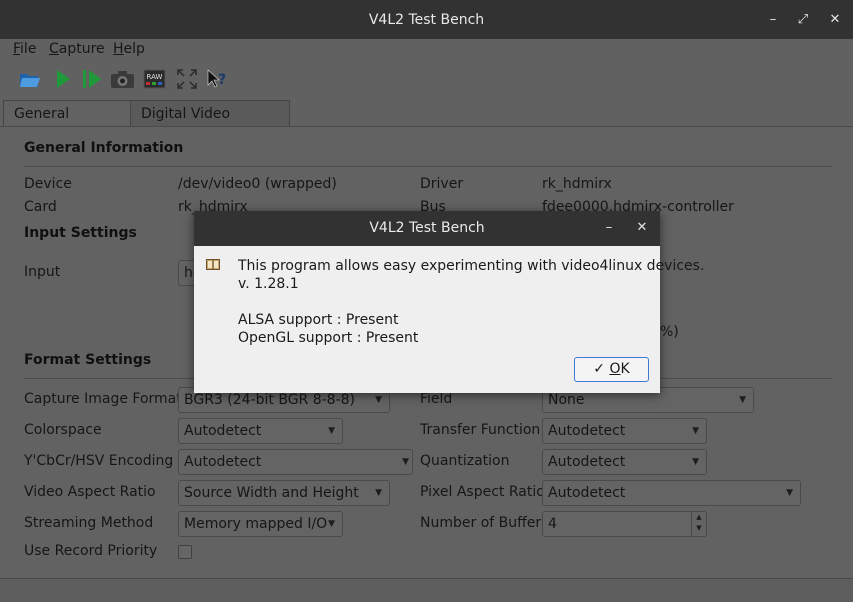 The image size is (853, 602). Describe the element at coordinates (669, 332) in the screenshot. I see `partial-percent-text: %)` at that location.